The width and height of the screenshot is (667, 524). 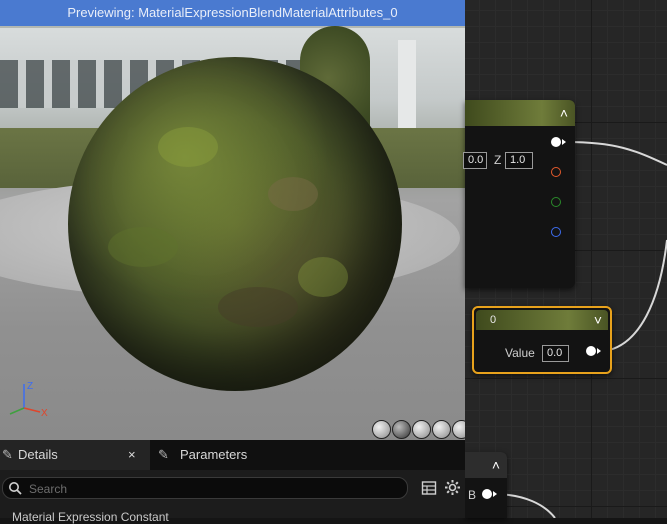 I want to click on search-input, so click(x=214, y=489).